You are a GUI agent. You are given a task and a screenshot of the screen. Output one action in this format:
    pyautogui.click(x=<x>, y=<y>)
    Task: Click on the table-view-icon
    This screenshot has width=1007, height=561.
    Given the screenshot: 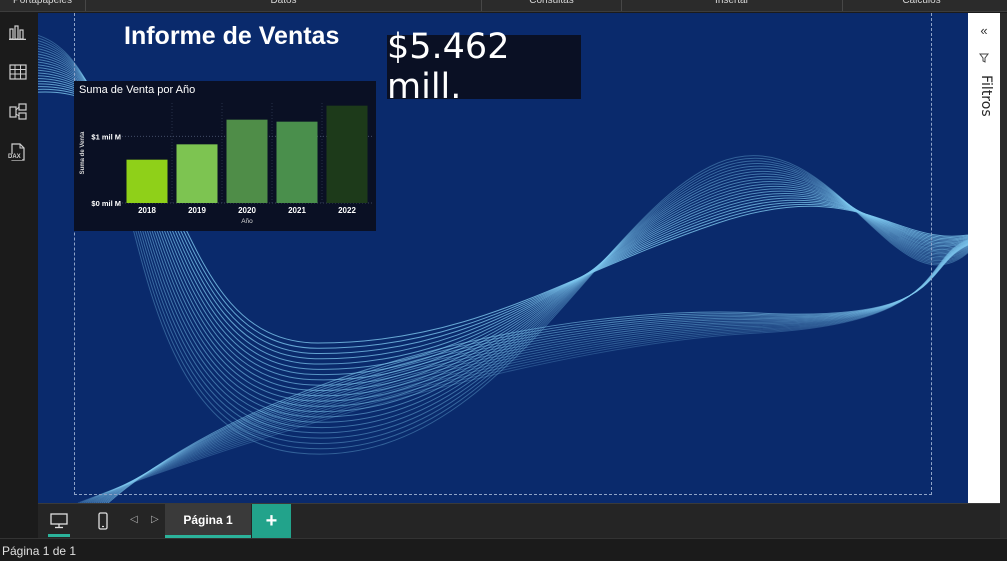 What is the action you would take?
    pyautogui.click(x=18, y=72)
    